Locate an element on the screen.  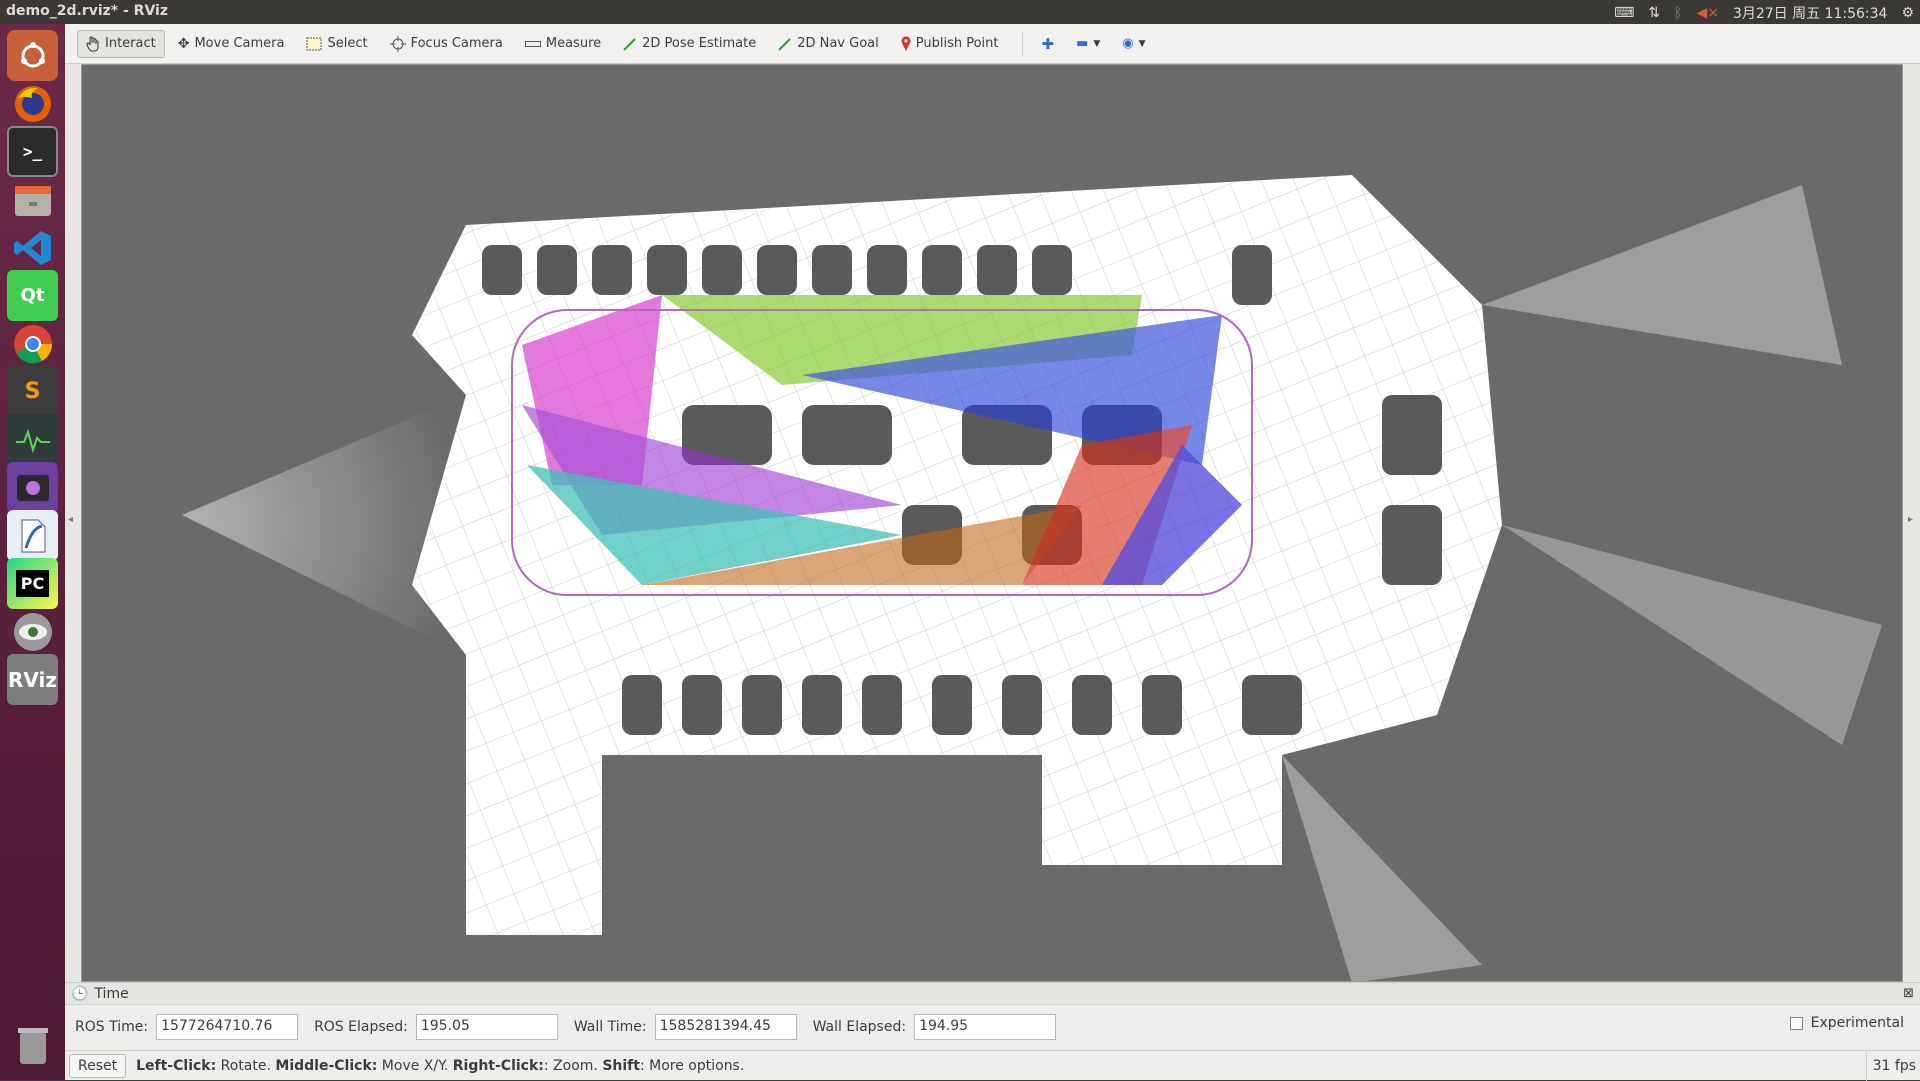
ros-time-field: 1577264710.76 is located at coordinates (227, 1027).